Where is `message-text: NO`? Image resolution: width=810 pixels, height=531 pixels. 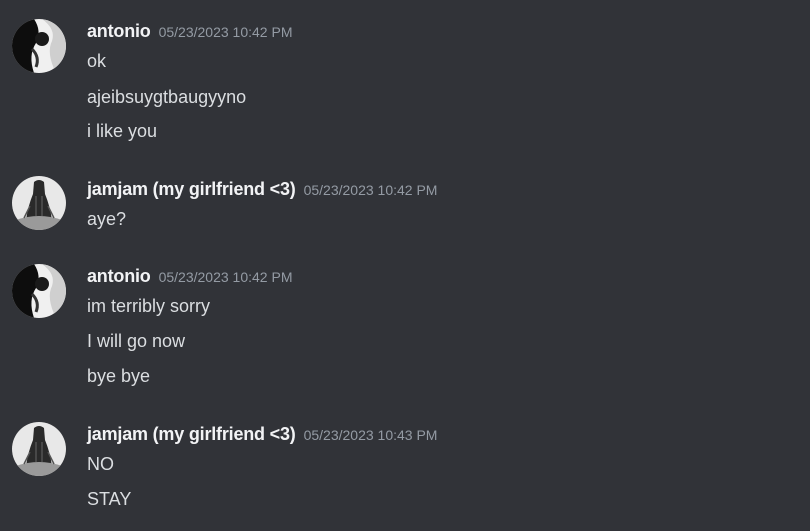 message-text: NO is located at coordinates (100, 464).